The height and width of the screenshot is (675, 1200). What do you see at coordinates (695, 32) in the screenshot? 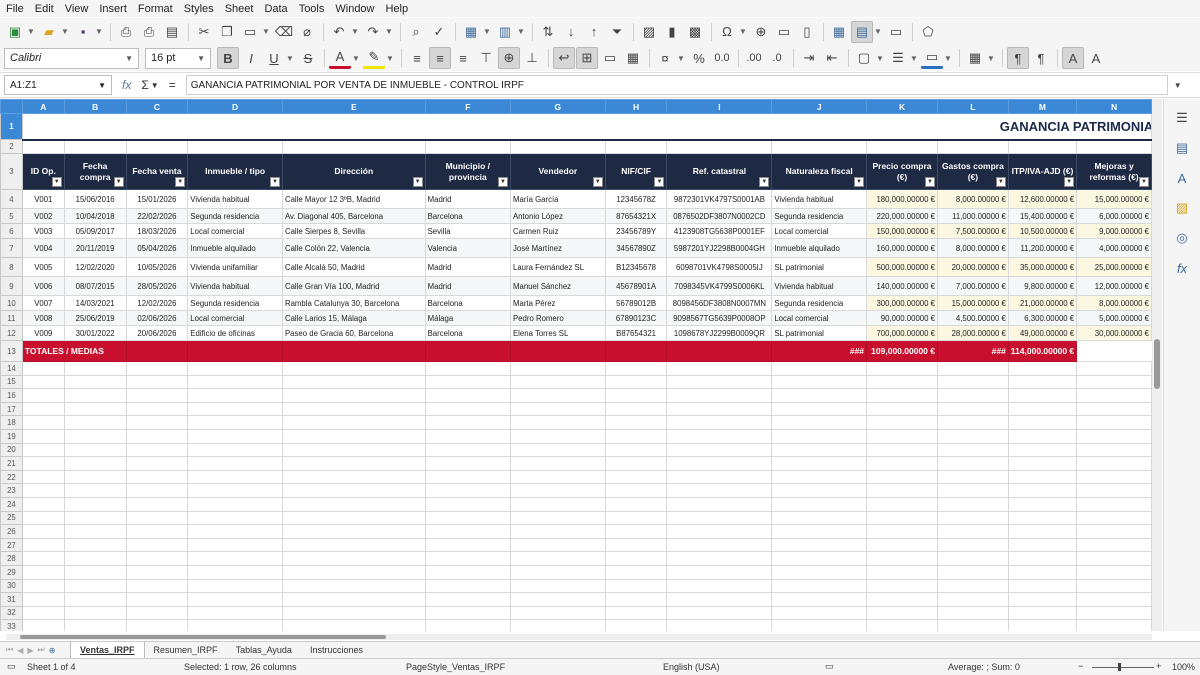
I see `pivot-table-icon: ▩` at bounding box center [695, 32].